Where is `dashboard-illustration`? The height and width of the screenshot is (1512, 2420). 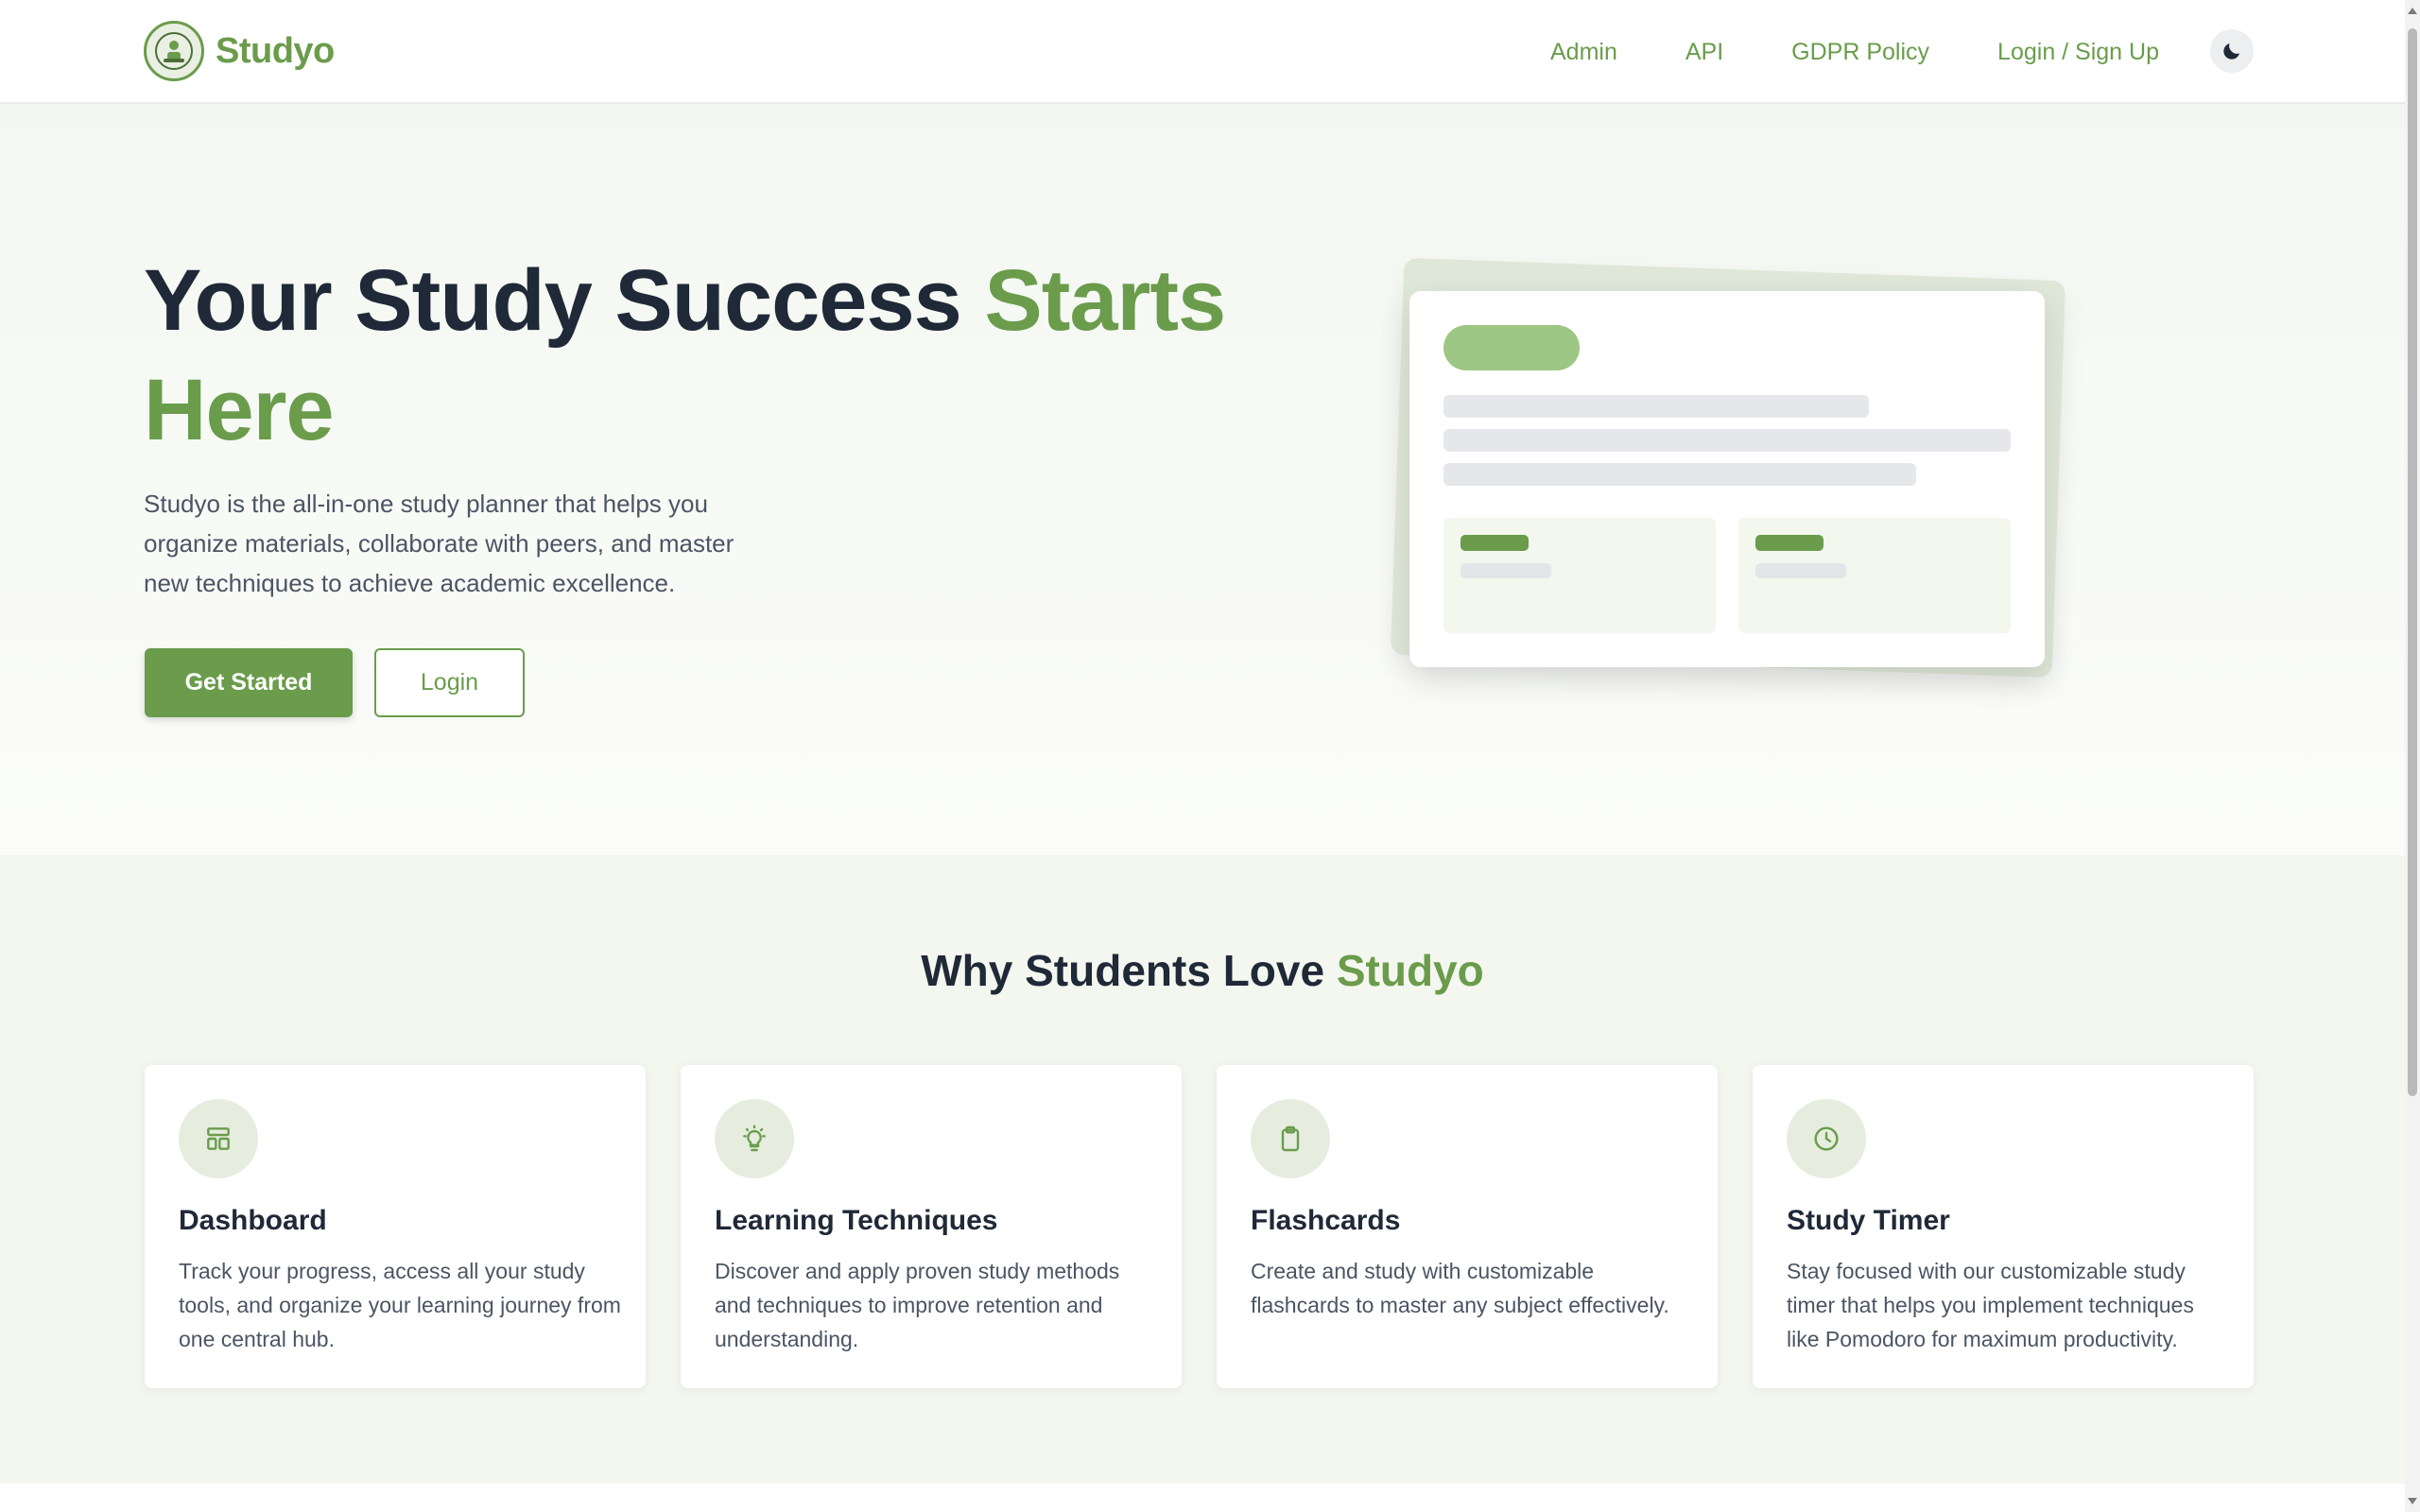 dashboard-illustration is located at coordinates (1727, 479).